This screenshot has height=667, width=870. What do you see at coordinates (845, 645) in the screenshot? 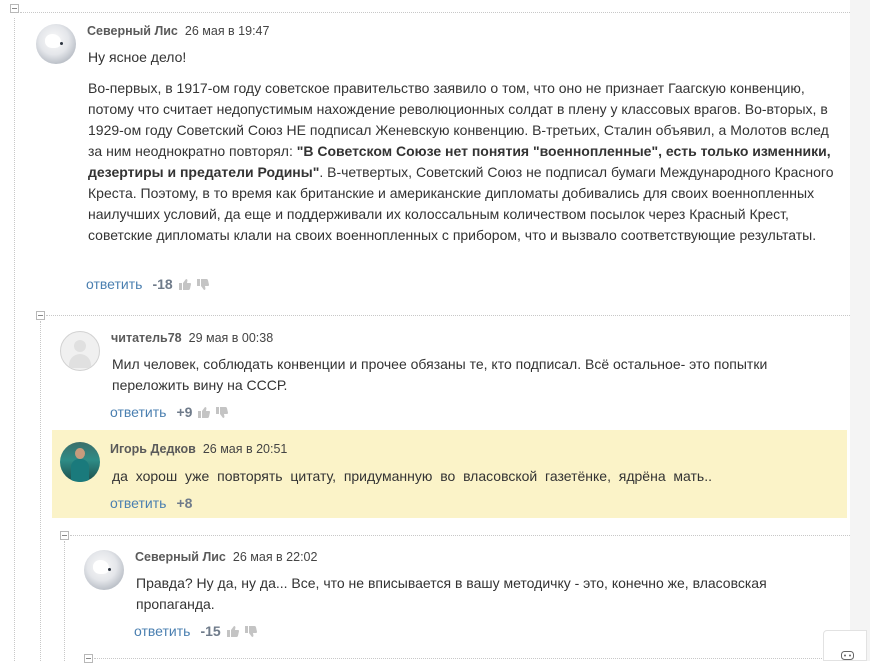
I see `chat-button` at bounding box center [845, 645].